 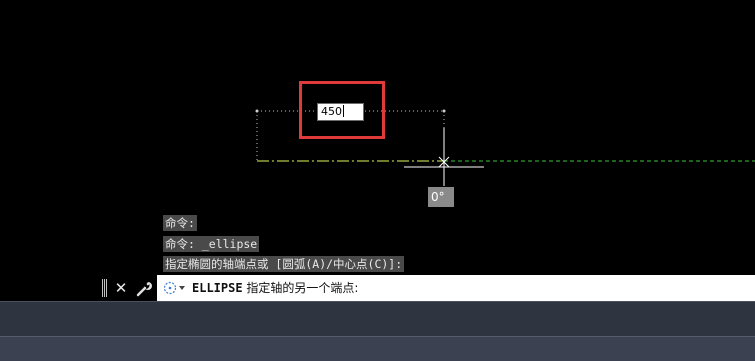 What do you see at coordinates (144, 288) in the screenshot?
I see `wrench-icon` at bounding box center [144, 288].